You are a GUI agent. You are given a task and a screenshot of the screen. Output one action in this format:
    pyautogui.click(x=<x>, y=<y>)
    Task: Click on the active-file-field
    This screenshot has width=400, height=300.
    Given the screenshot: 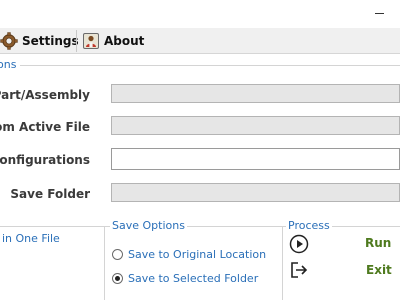 What is the action you would take?
    pyautogui.click(x=255, y=125)
    